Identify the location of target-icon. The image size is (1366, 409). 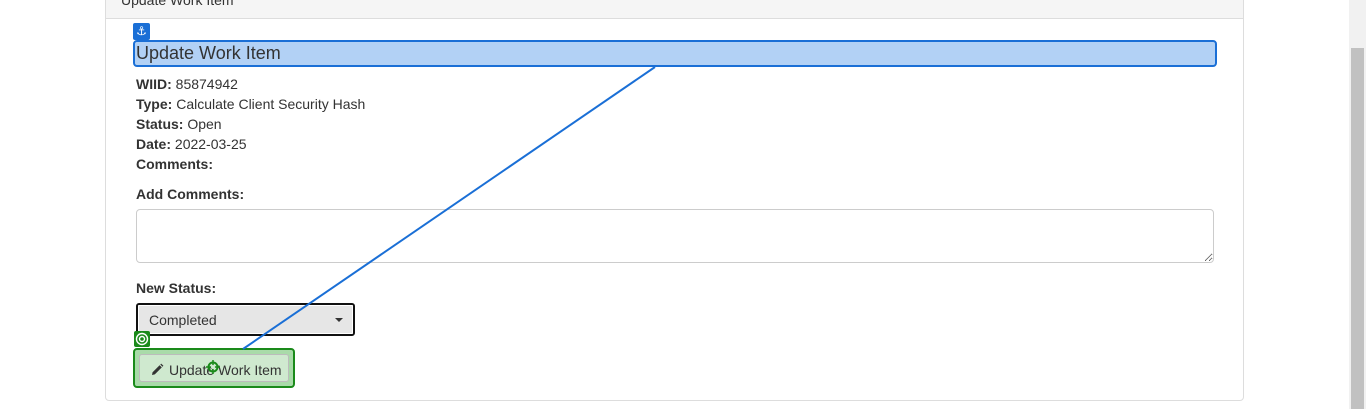
(142, 339).